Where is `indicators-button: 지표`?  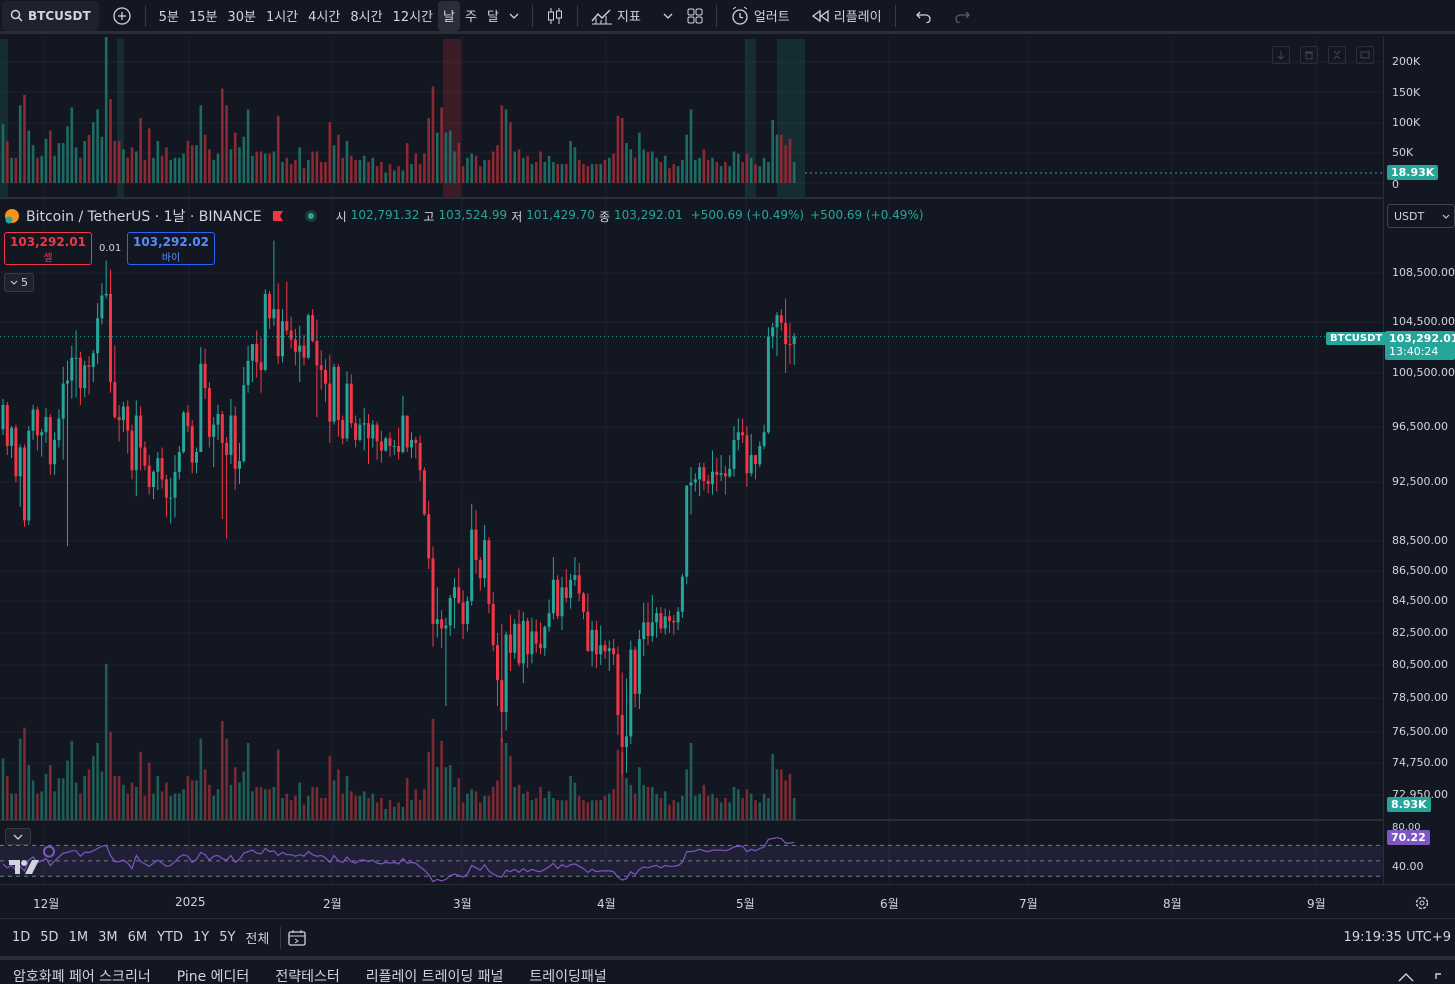 indicators-button: 지표 is located at coordinates (616, 16).